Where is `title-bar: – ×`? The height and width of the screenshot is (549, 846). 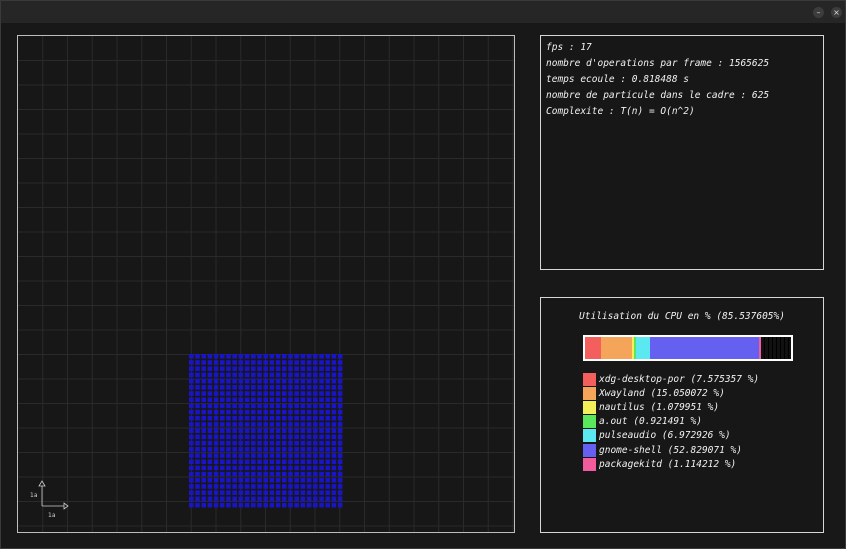
title-bar: – × is located at coordinates (423, 12).